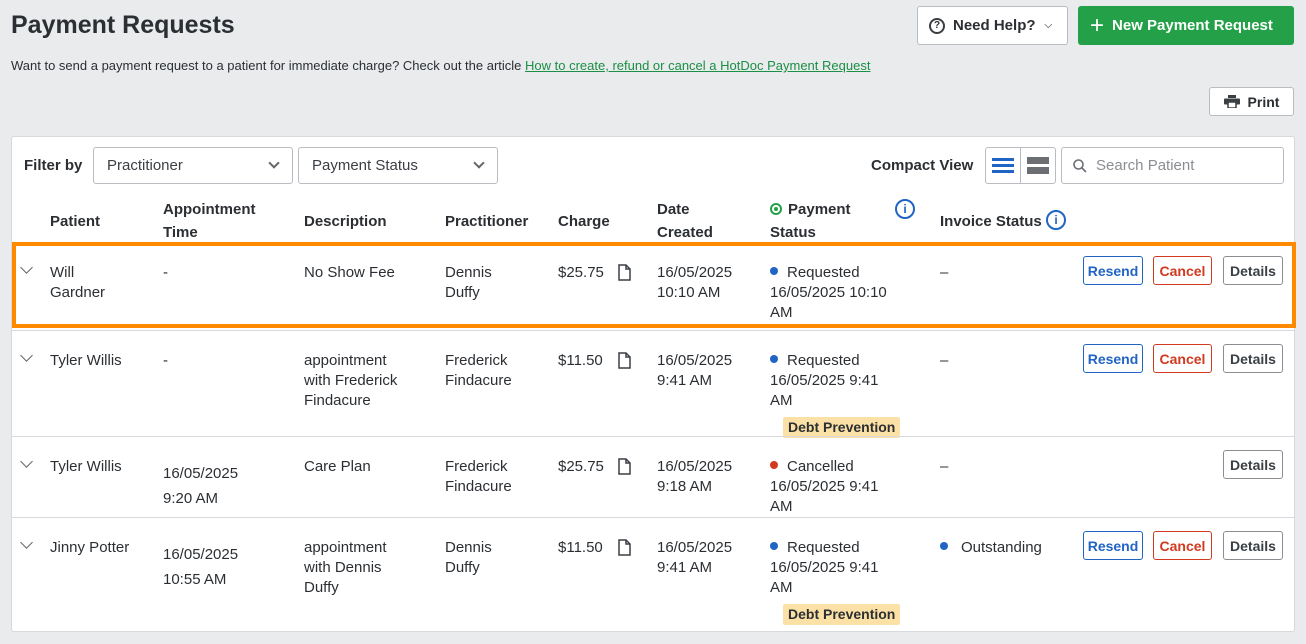 The height and width of the screenshot is (644, 1306). What do you see at coordinates (584, 221) in the screenshot?
I see `col-charge: Charge` at bounding box center [584, 221].